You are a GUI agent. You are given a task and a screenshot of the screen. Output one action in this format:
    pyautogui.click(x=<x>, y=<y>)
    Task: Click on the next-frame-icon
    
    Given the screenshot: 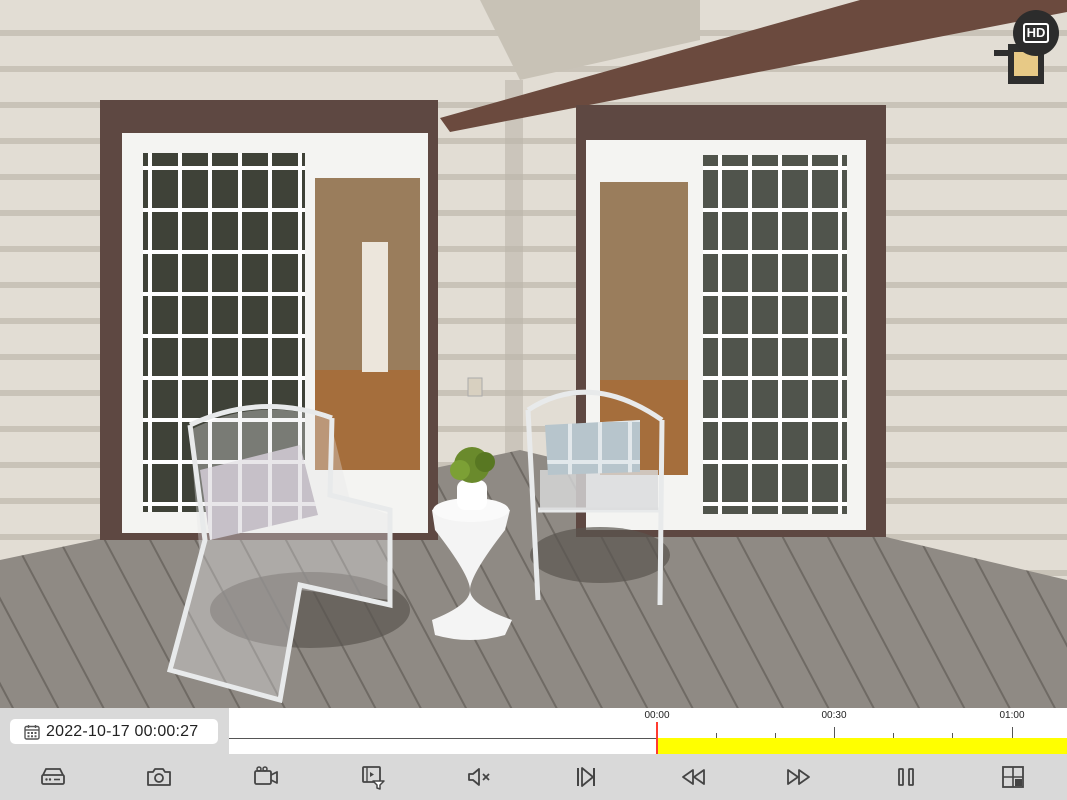 What is the action you would take?
    pyautogui.click(x=586, y=777)
    